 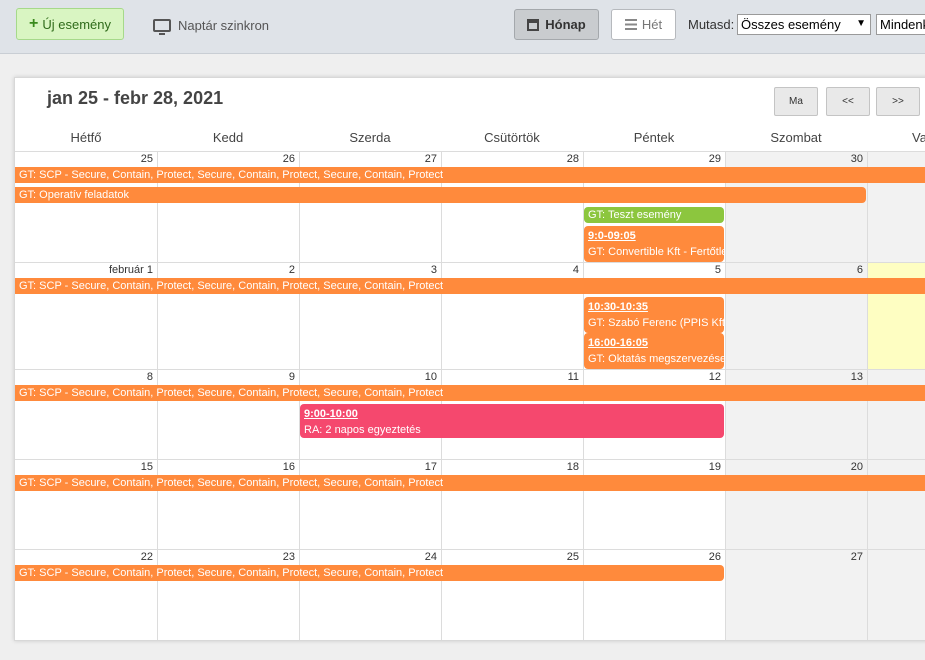 What do you see at coordinates (162, 26) in the screenshot?
I see `monitor-sync-icon` at bounding box center [162, 26].